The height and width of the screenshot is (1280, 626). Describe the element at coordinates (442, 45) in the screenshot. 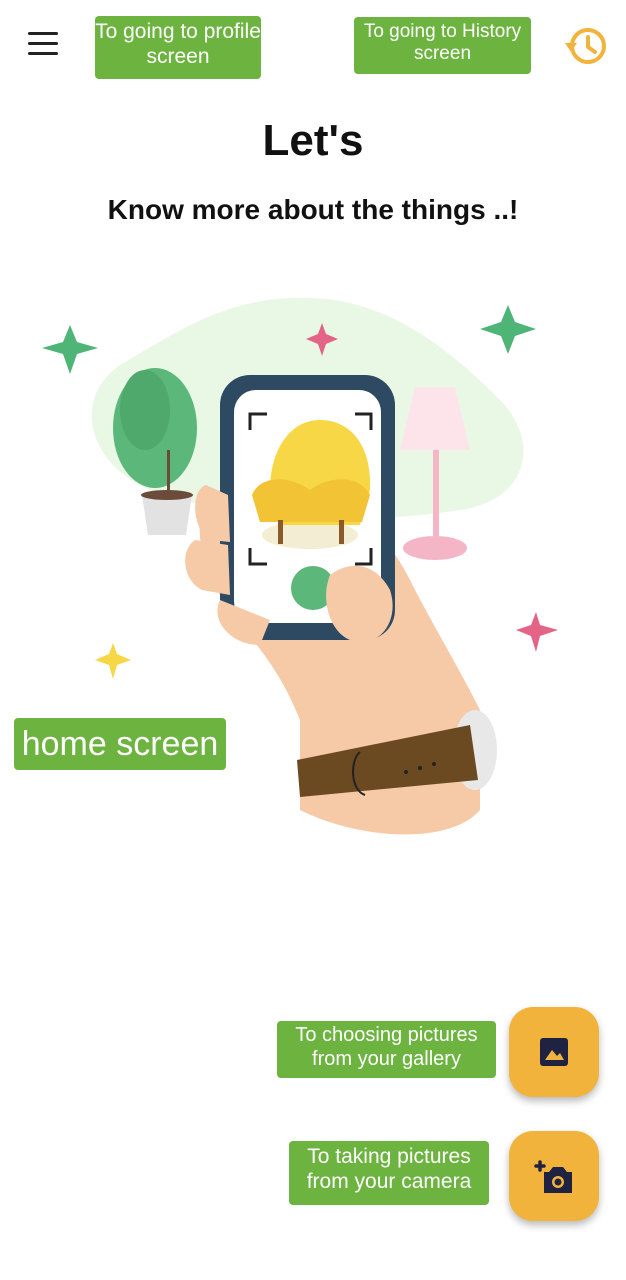

I see `history-screen-annotation: To going to History screen` at that location.